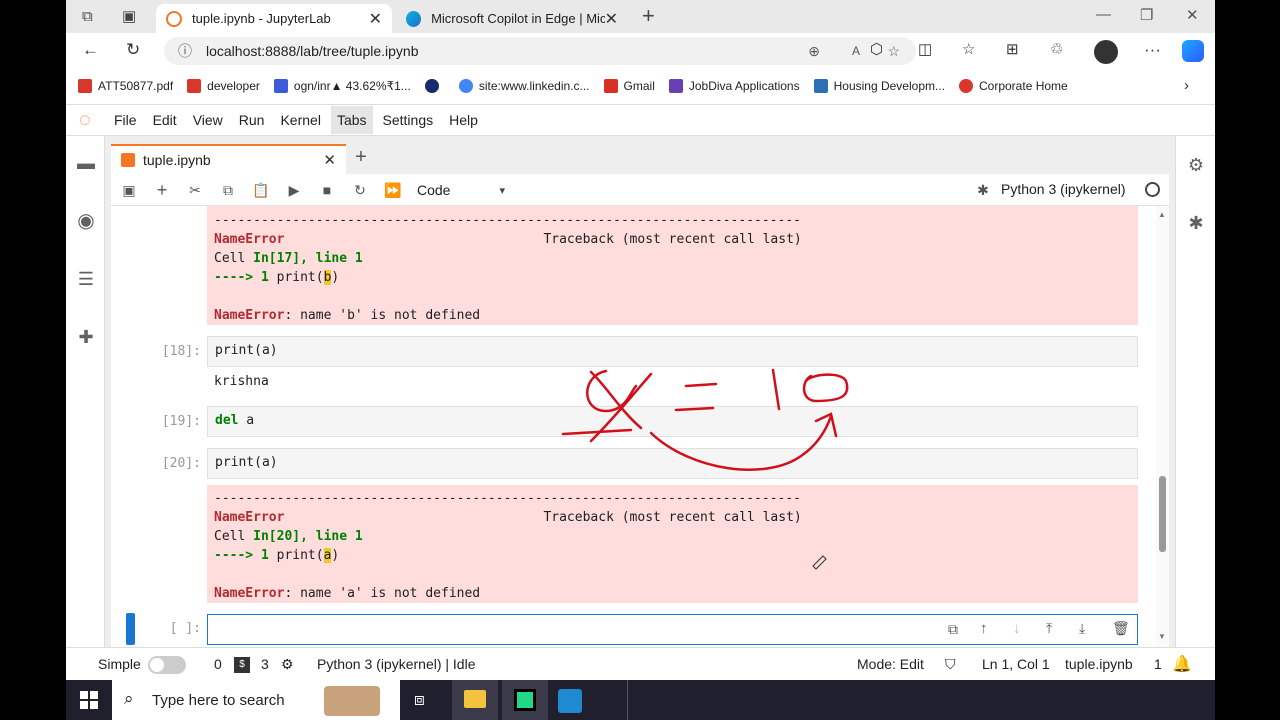  I want to click on table-of-contents-icon: ☰, so click(86, 279).